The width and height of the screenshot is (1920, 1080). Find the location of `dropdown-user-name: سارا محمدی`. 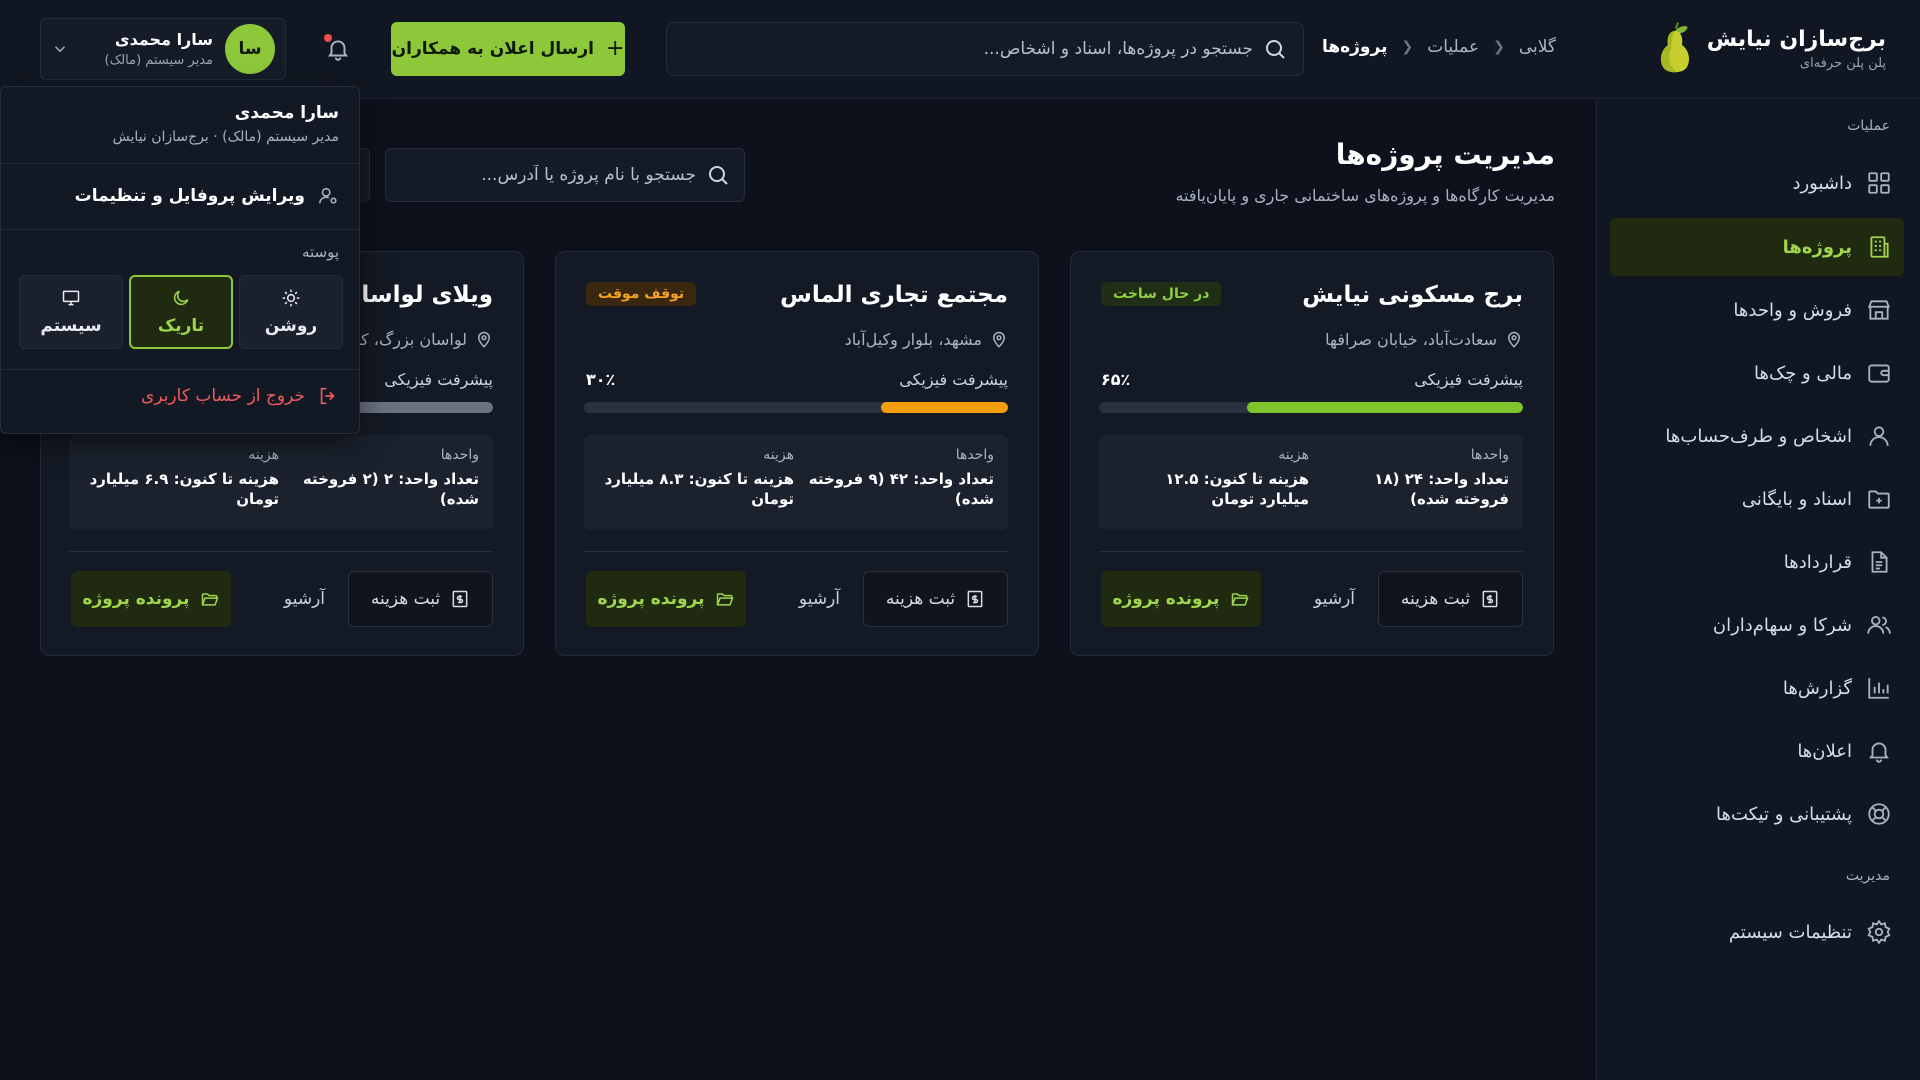

dropdown-user-name: سارا محمدی is located at coordinates (286, 113).